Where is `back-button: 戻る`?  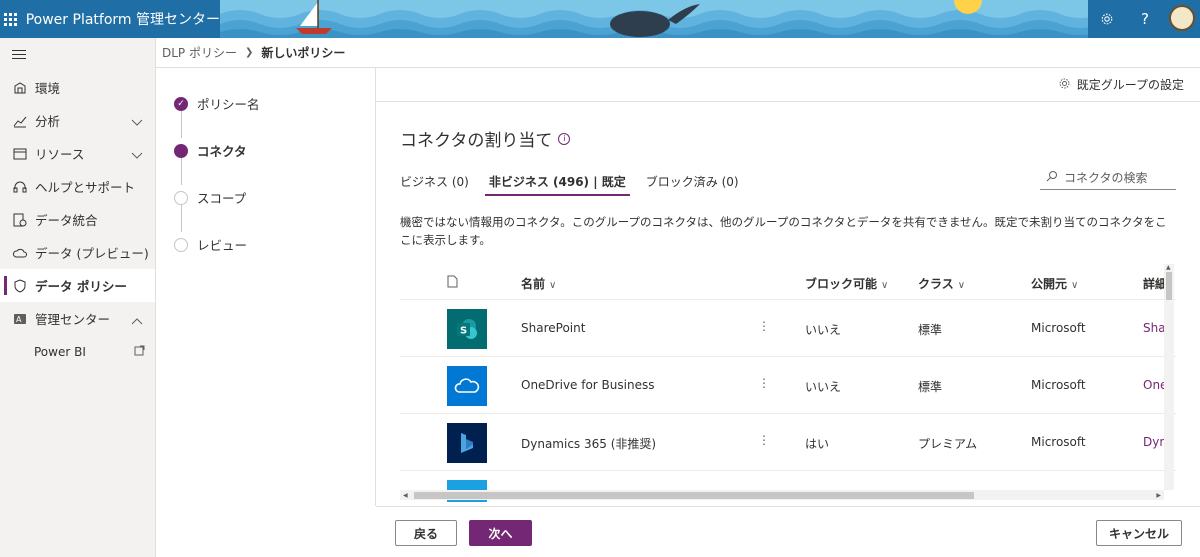
back-button: 戻る is located at coordinates (426, 533).